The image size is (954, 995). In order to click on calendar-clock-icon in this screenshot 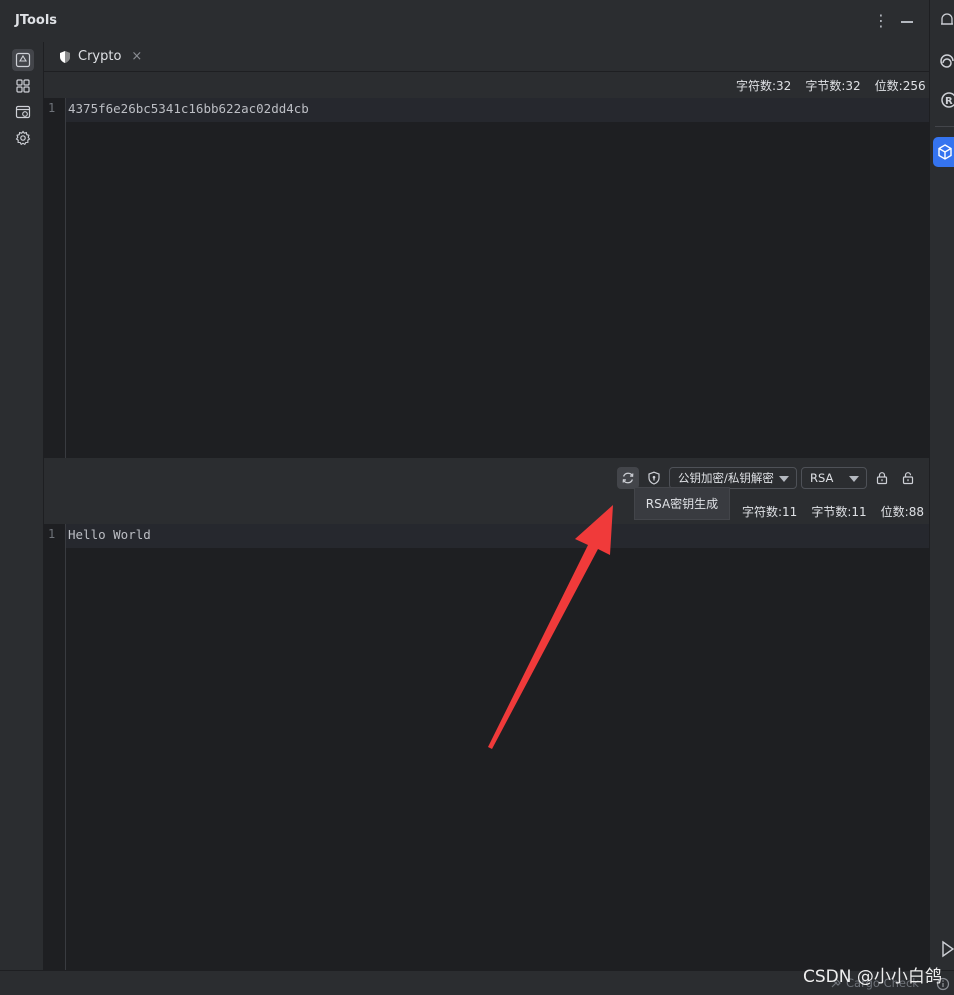, I will do `click(23, 112)`.